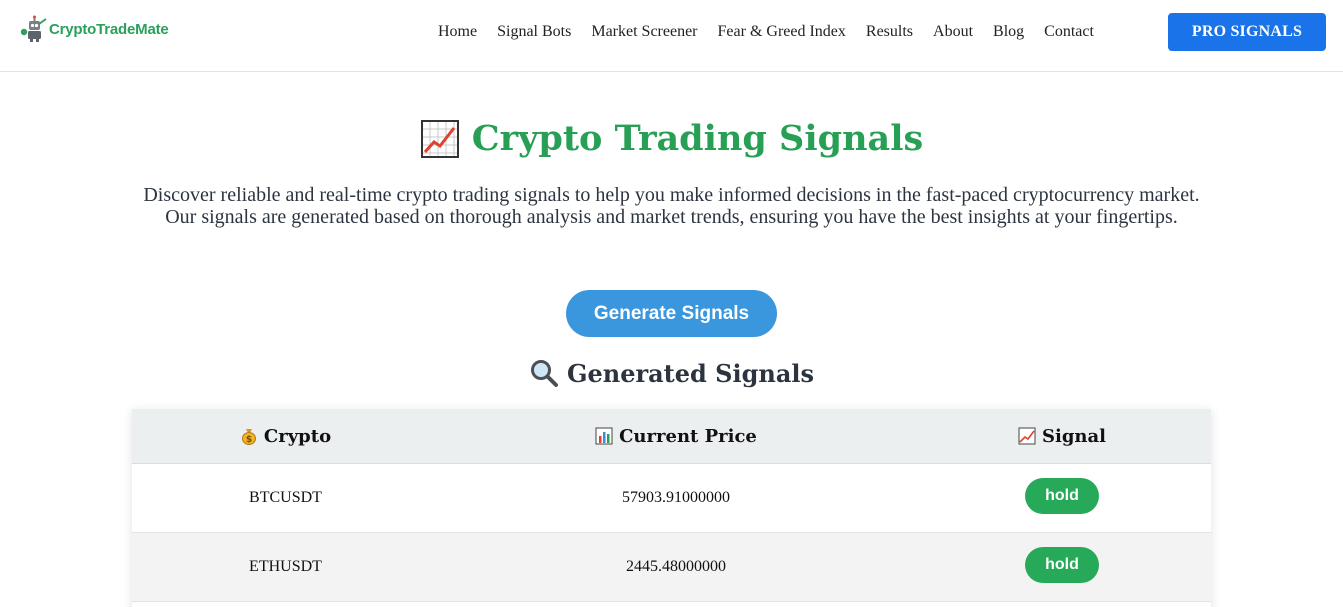 Image resolution: width=1343 pixels, height=607 pixels. I want to click on page-title-row: Crypto Trading Signals, so click(671, 138).